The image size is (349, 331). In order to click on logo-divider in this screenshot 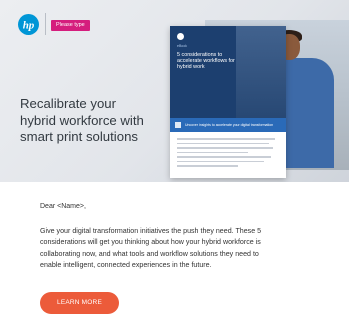, I will do `click(45, 24)`.